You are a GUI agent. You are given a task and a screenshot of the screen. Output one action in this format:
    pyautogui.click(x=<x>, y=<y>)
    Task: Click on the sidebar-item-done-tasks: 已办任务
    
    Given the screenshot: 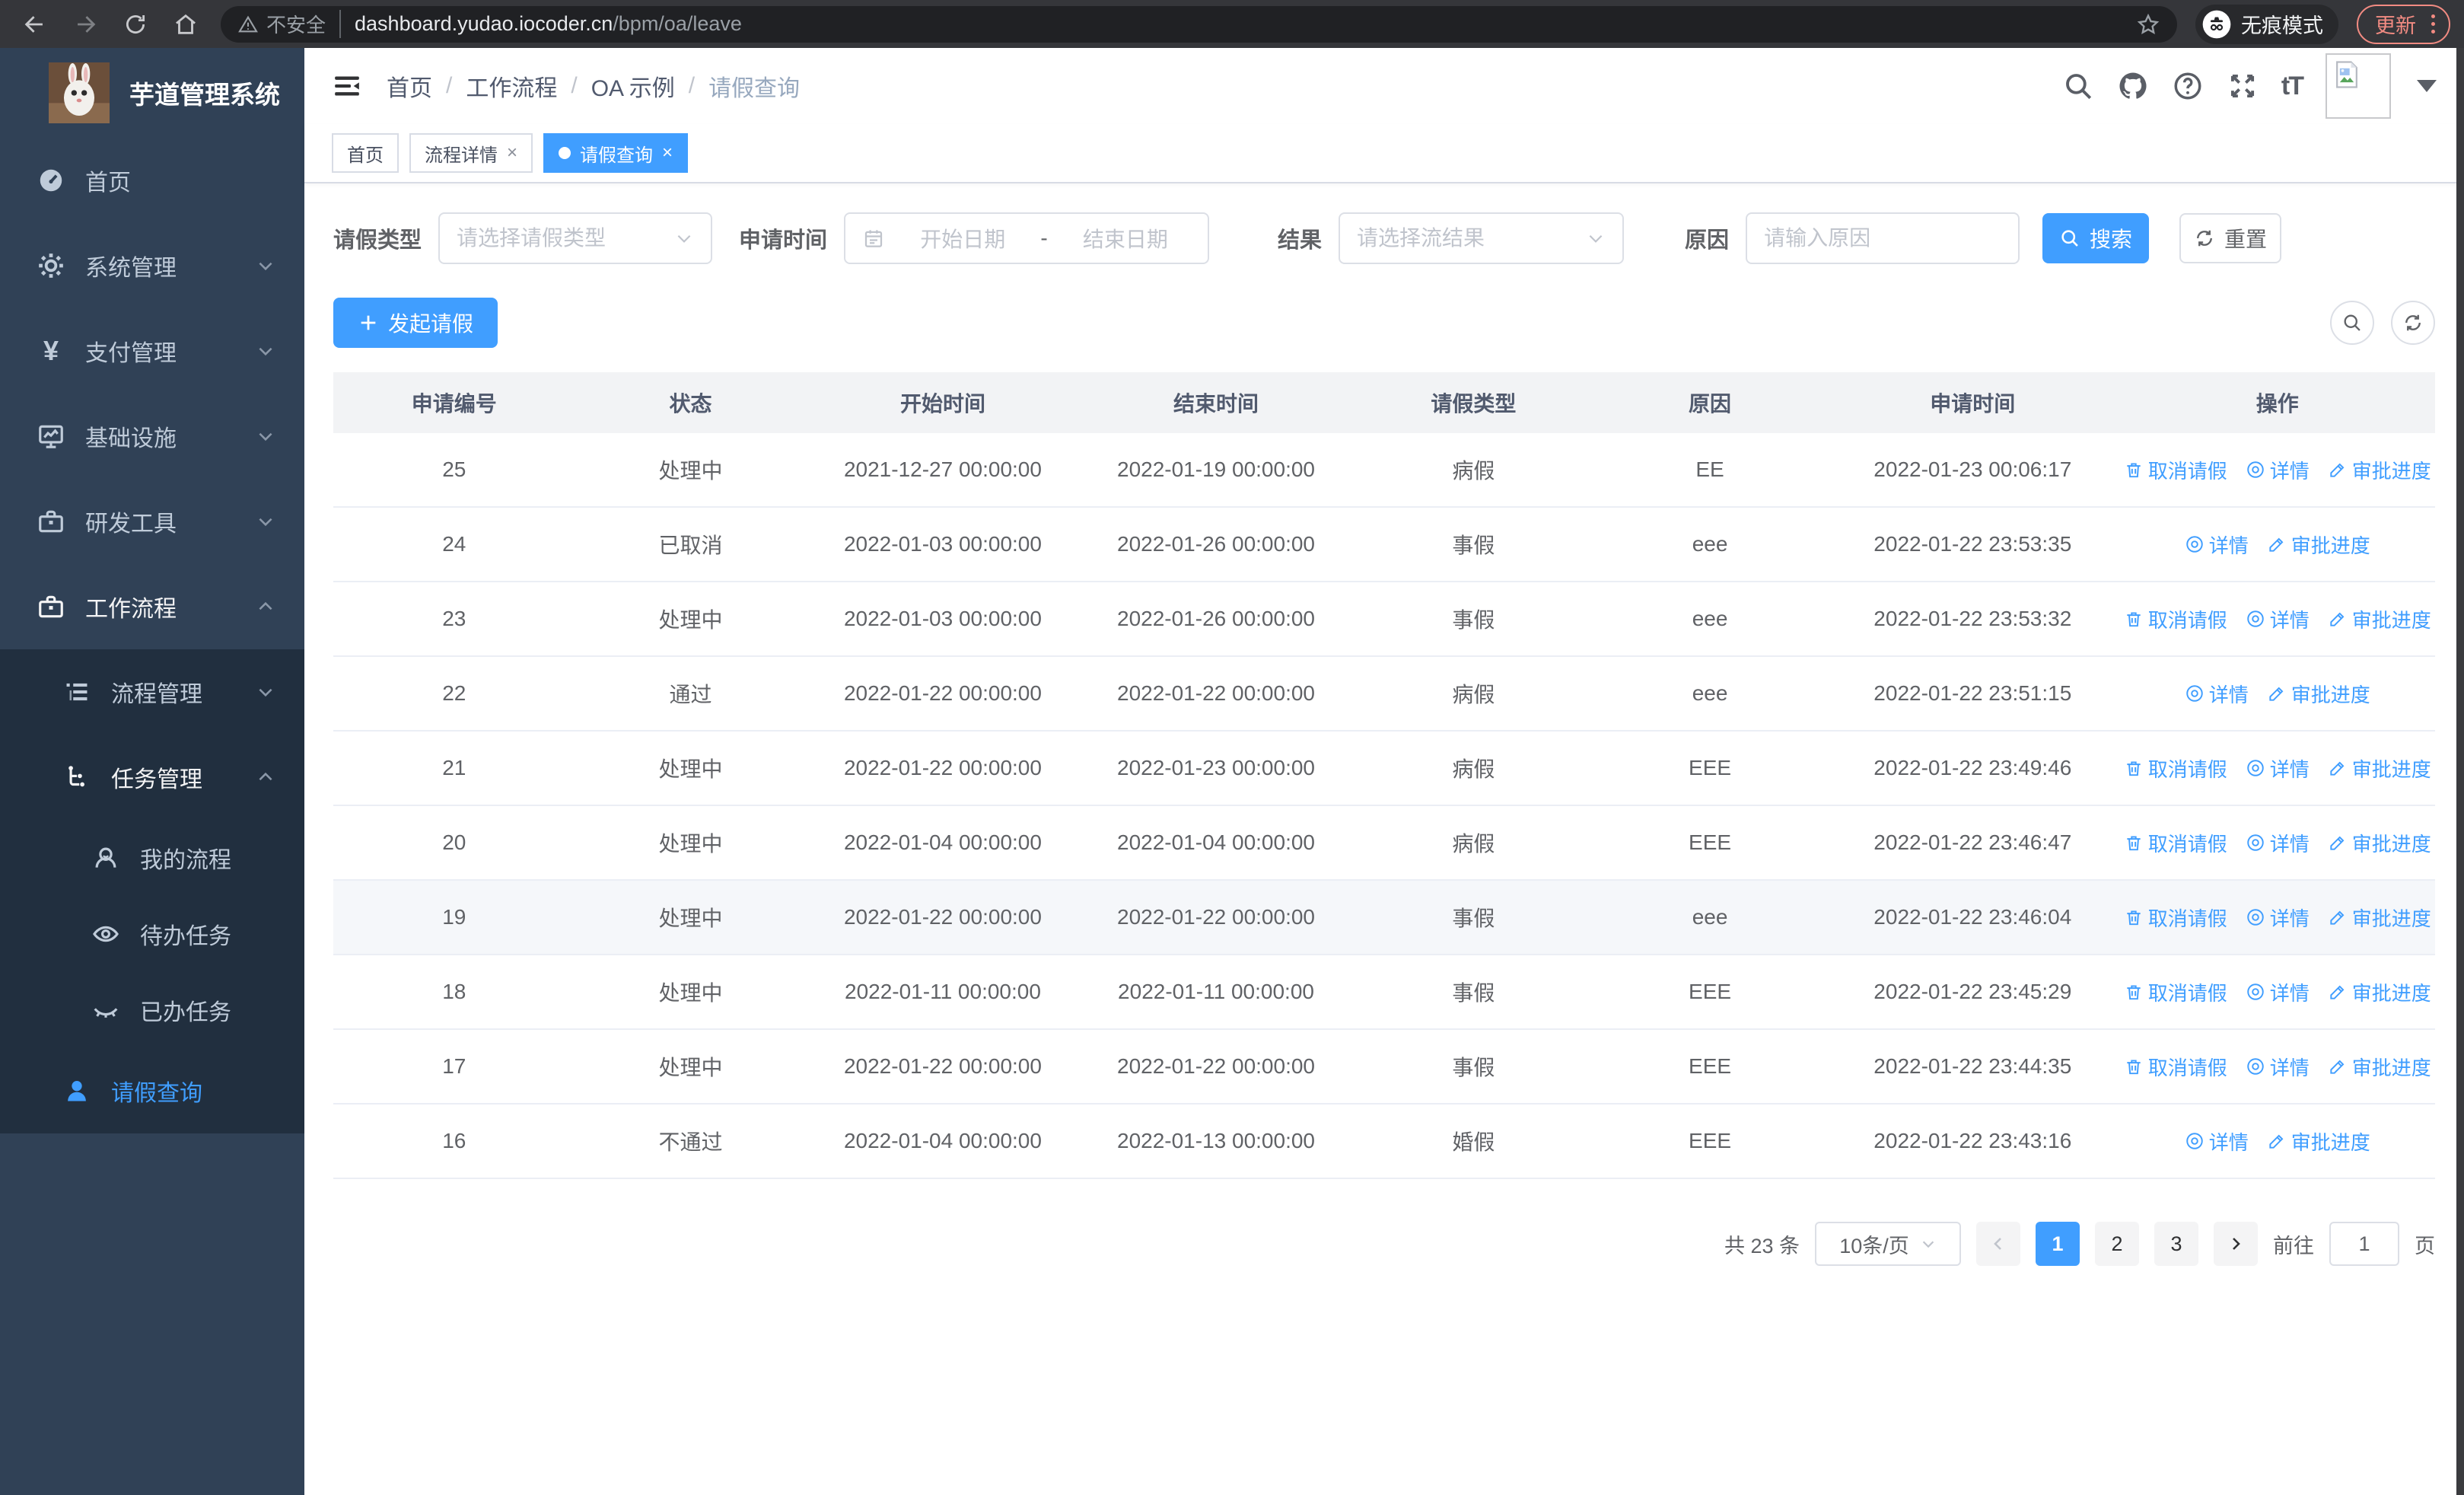 What is the action you would take?
    pyautogui.click(x=152, y=1010)
    